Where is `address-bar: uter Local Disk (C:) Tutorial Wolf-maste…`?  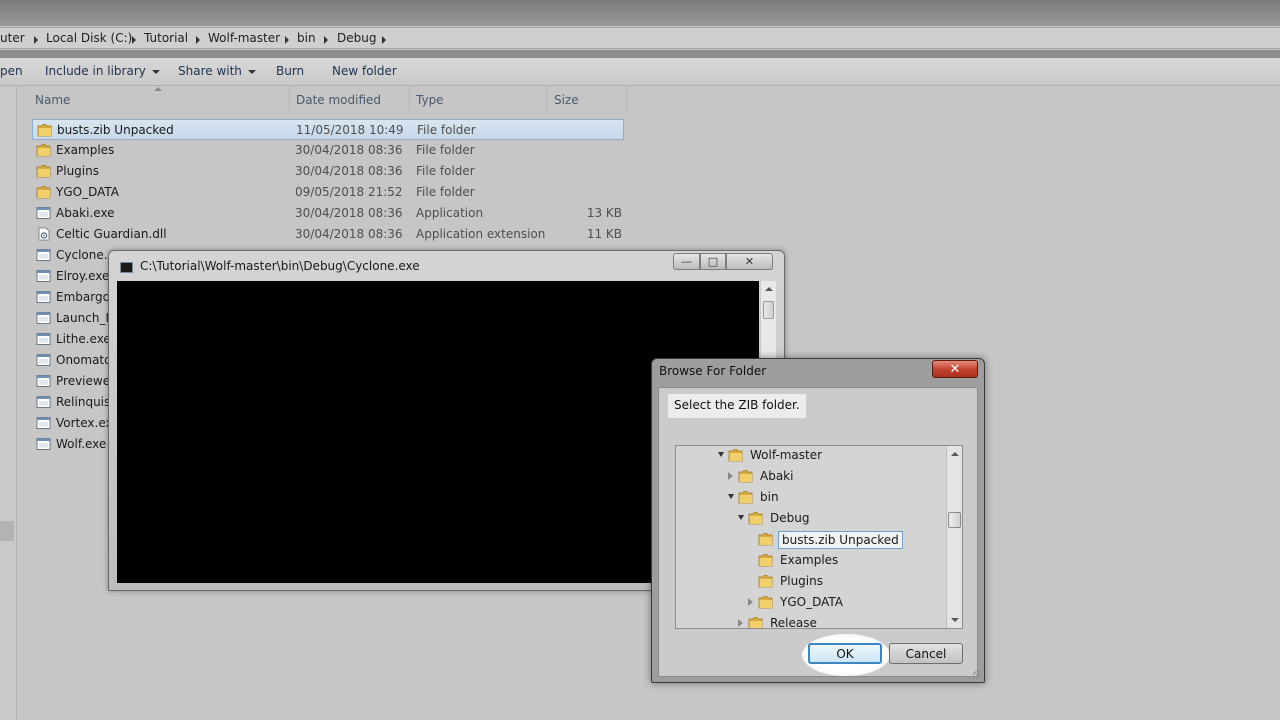
address-bar: uter Local Disk (C:) Tutorial Wolf-maste… is located at coordinates (640, 38).